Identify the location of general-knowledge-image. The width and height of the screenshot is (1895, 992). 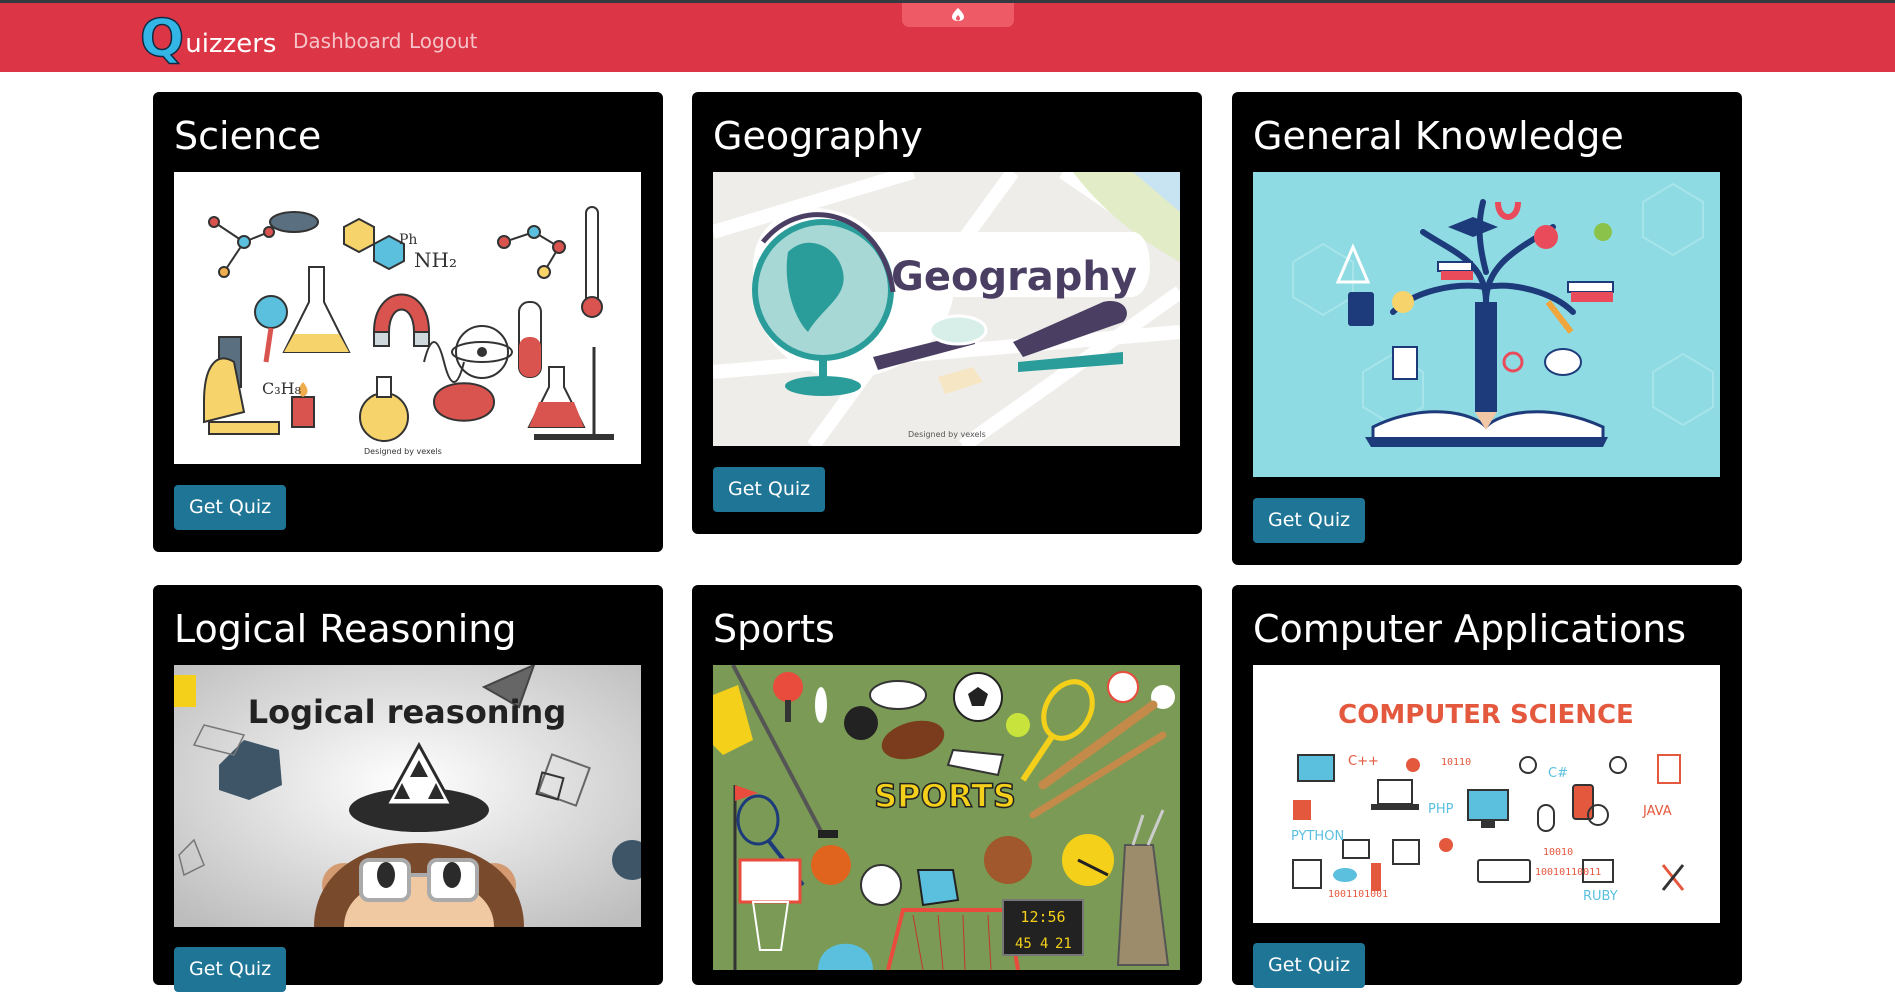
(1486, 324).